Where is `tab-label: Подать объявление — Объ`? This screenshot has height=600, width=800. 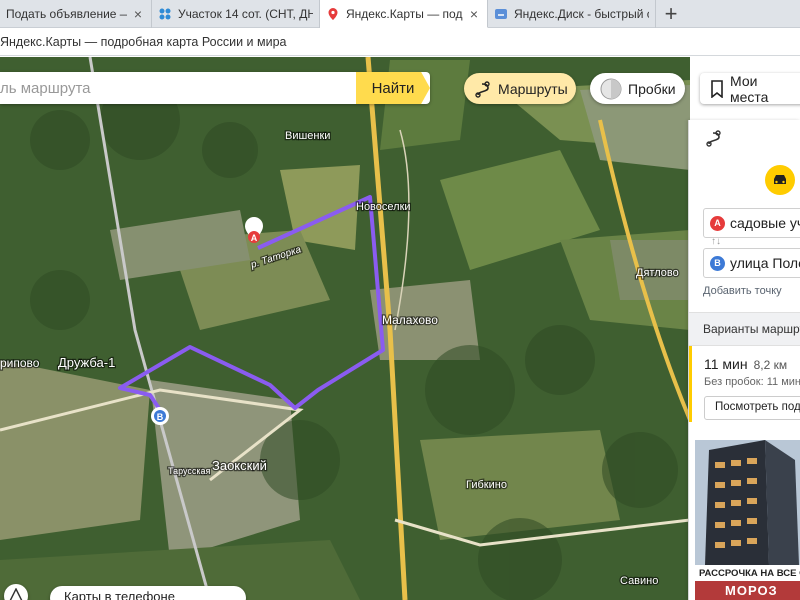 tab-label: Подать объявление — Объ is located at coordinates (66, 14).